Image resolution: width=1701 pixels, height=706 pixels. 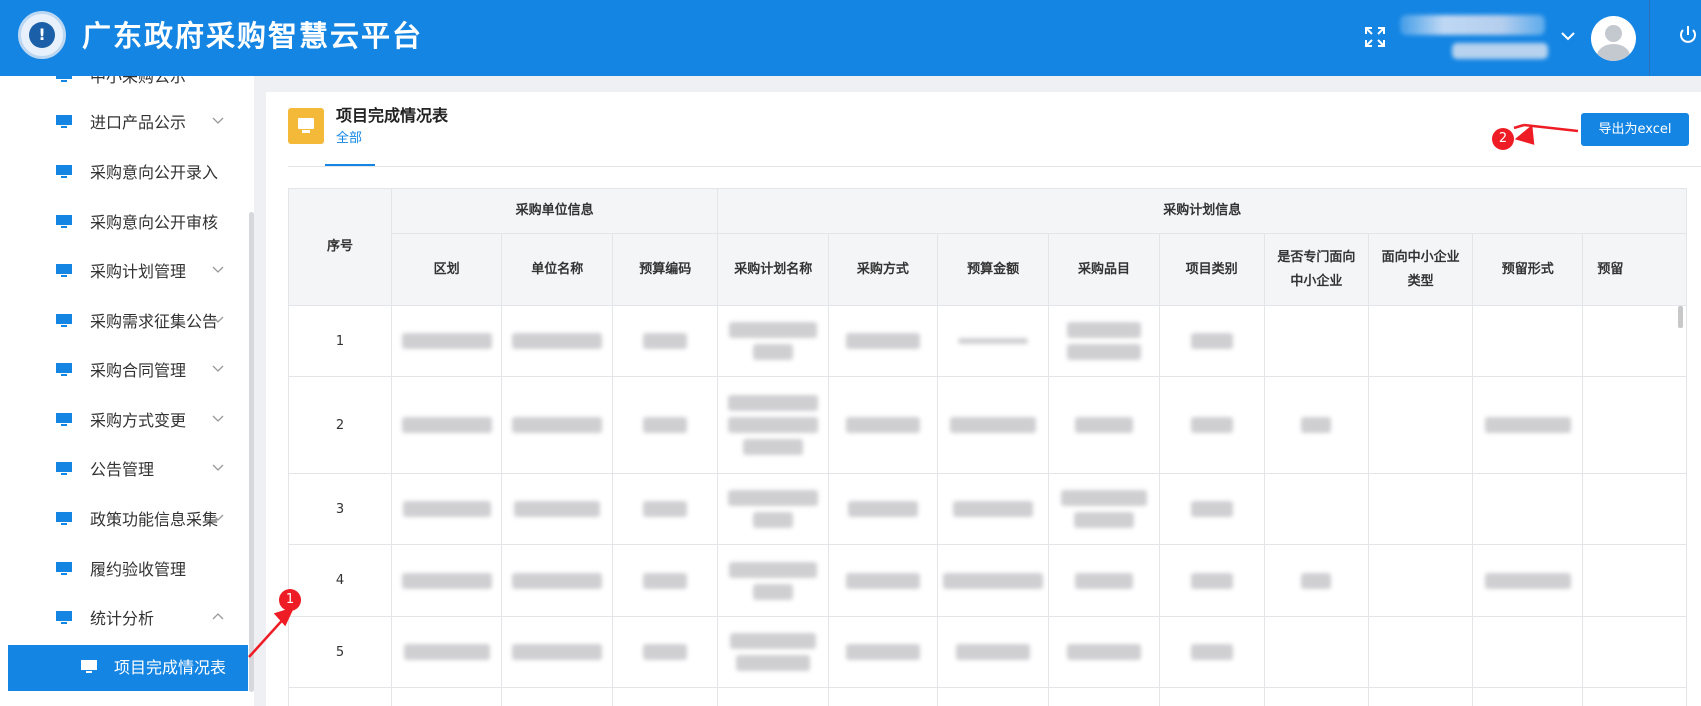 I want to click on sidebar-item-statistics: 统计分析, so click(x=119, y=619).